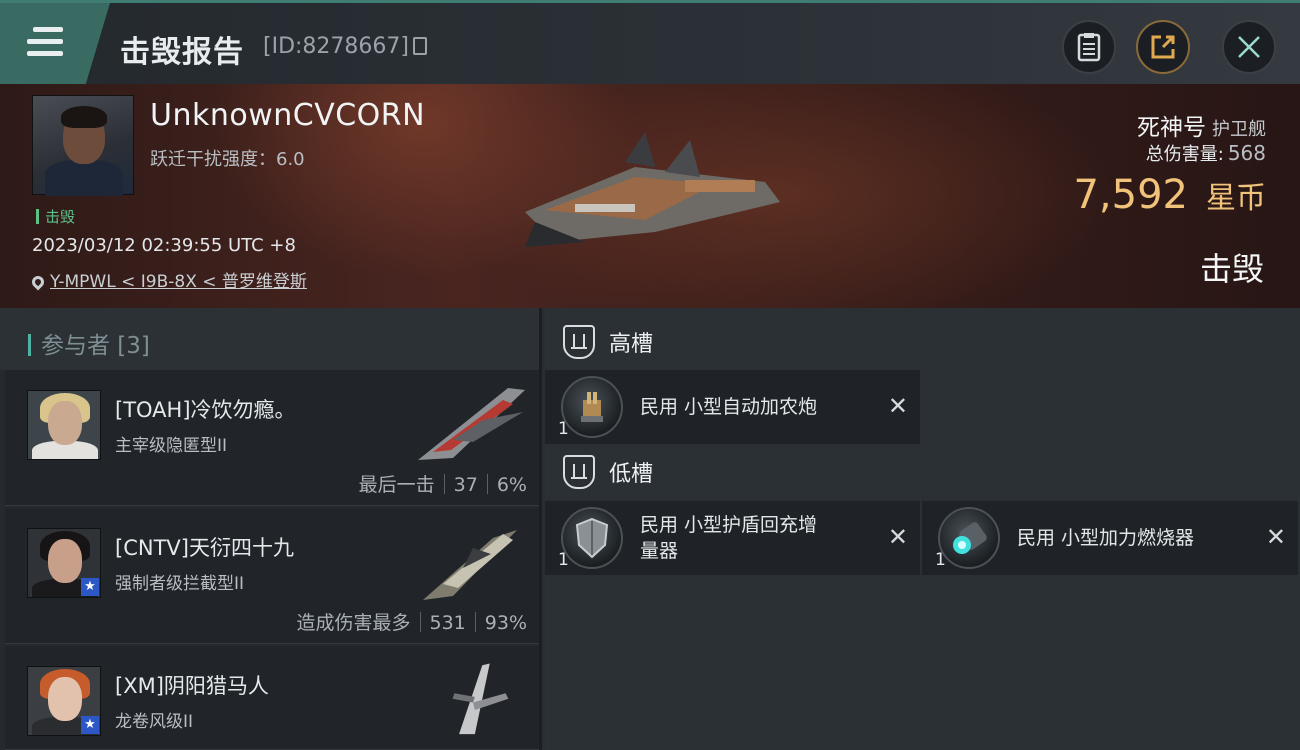  Describe the element at coordinates (1184, 154) in the screenshot. I see `total-damage-label: 总伤害量:` at that location.